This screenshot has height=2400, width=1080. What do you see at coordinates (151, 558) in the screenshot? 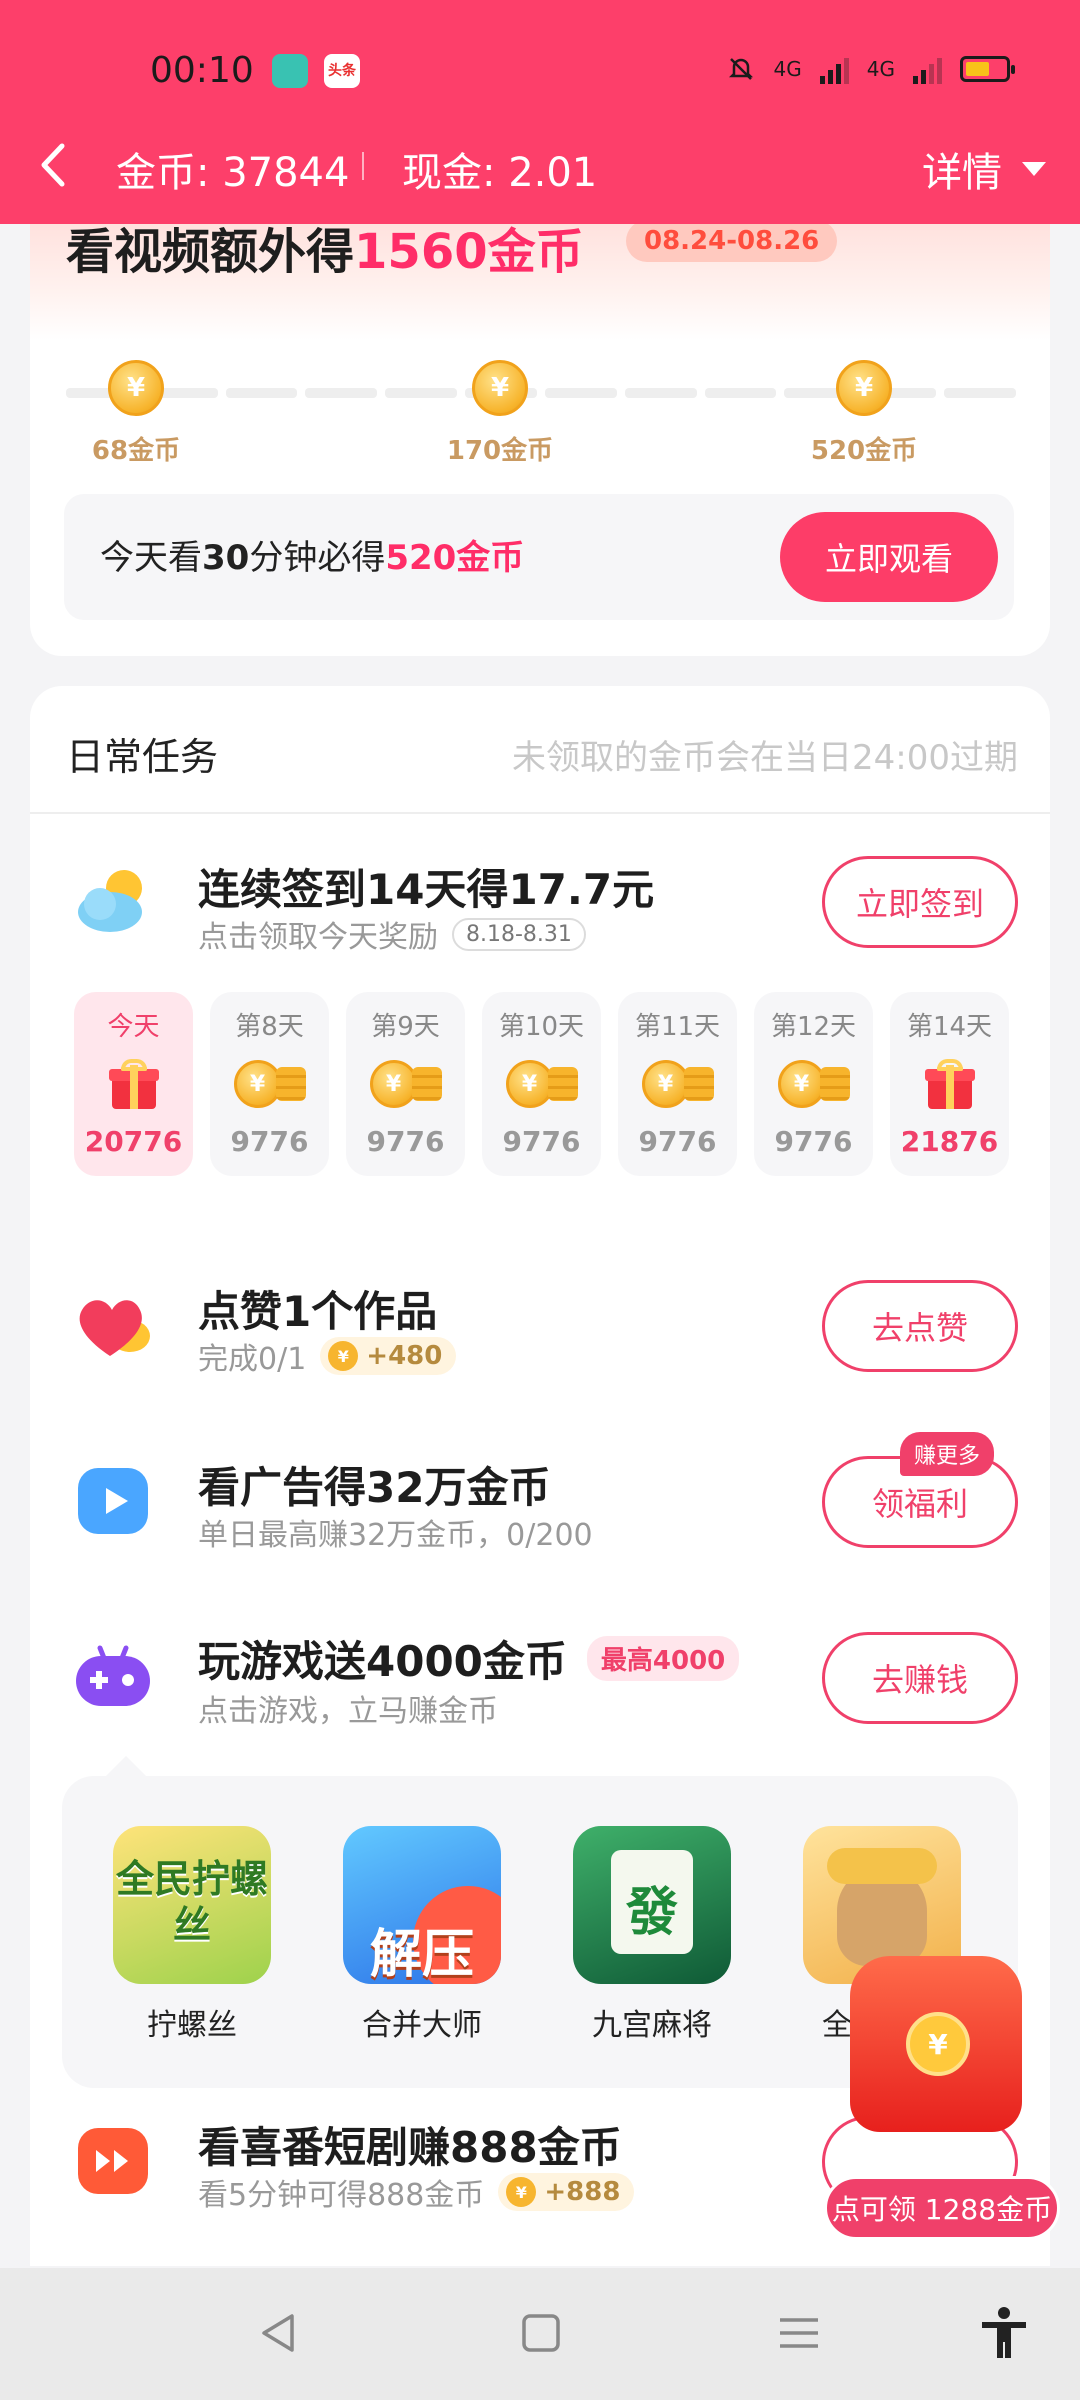
I see `watch-text-part: 今天看` at bounding box center [151, 558].